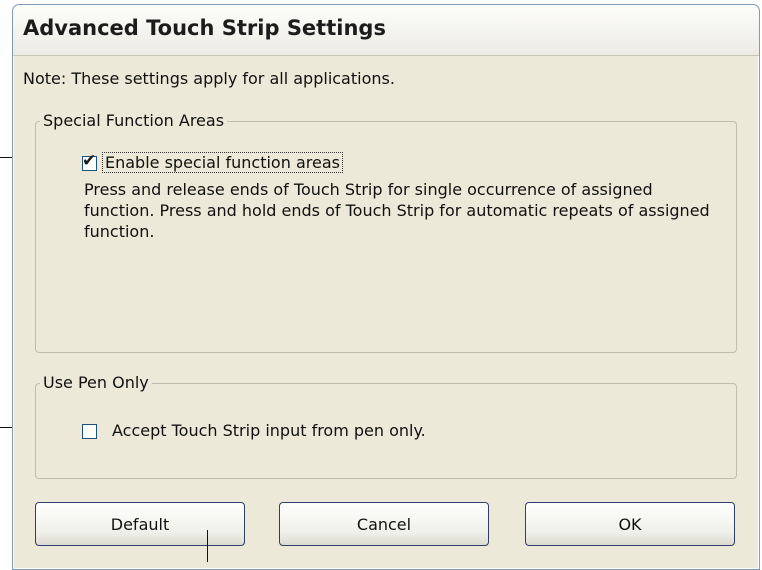  Describe the element at coordinates (207, 546) in the screenshot. I see `callout-line-default` at that location.